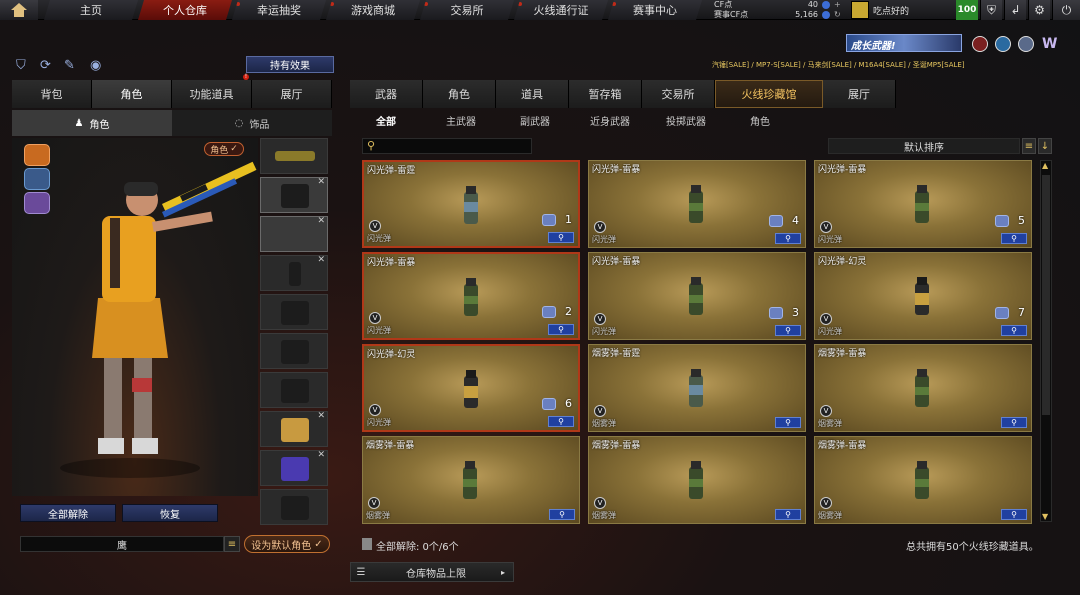 Image resolution: width=1080 pixels, height=595 pixels. What do you see at coordinates (48, 66) in the screenshot?
I see `sync-icon: ⟳` at bounding box center [48, 66].